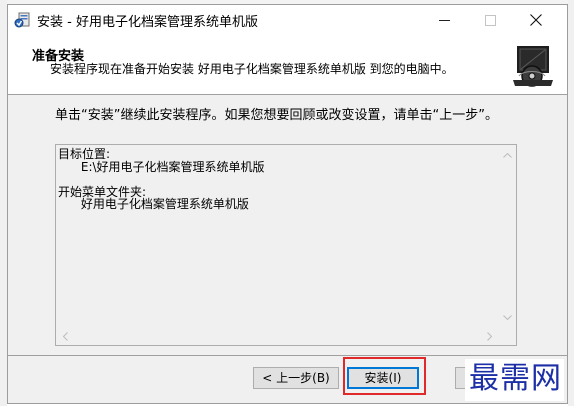 This screenshot has height=406, width=574. Describe the element at coordinates (571, 203) in the screenshot. I see `background-edge-right` at that location.